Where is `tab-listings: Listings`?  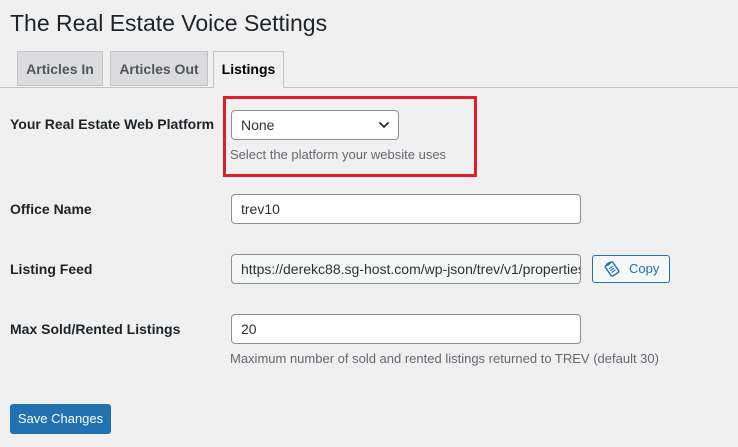 tab-listings: Listings is located at coordinates (248, 69).